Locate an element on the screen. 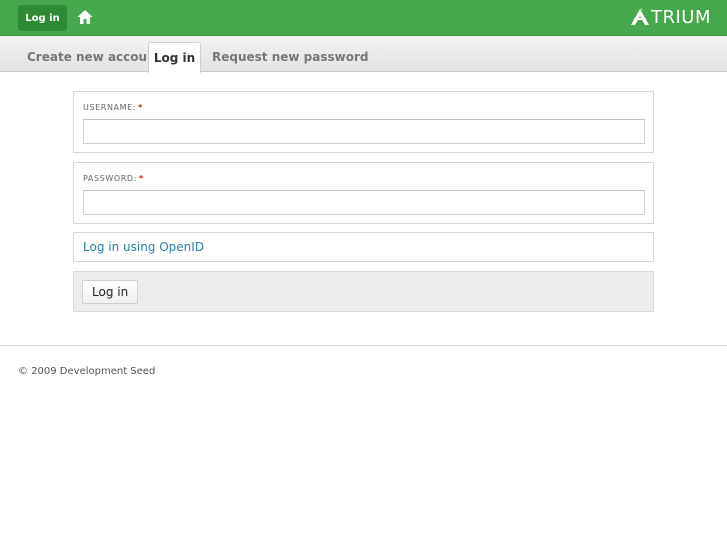 Image resolution: width=727 pixels, height=545 pixels. atrium-logo-icon is located at coordinates (639, 16).